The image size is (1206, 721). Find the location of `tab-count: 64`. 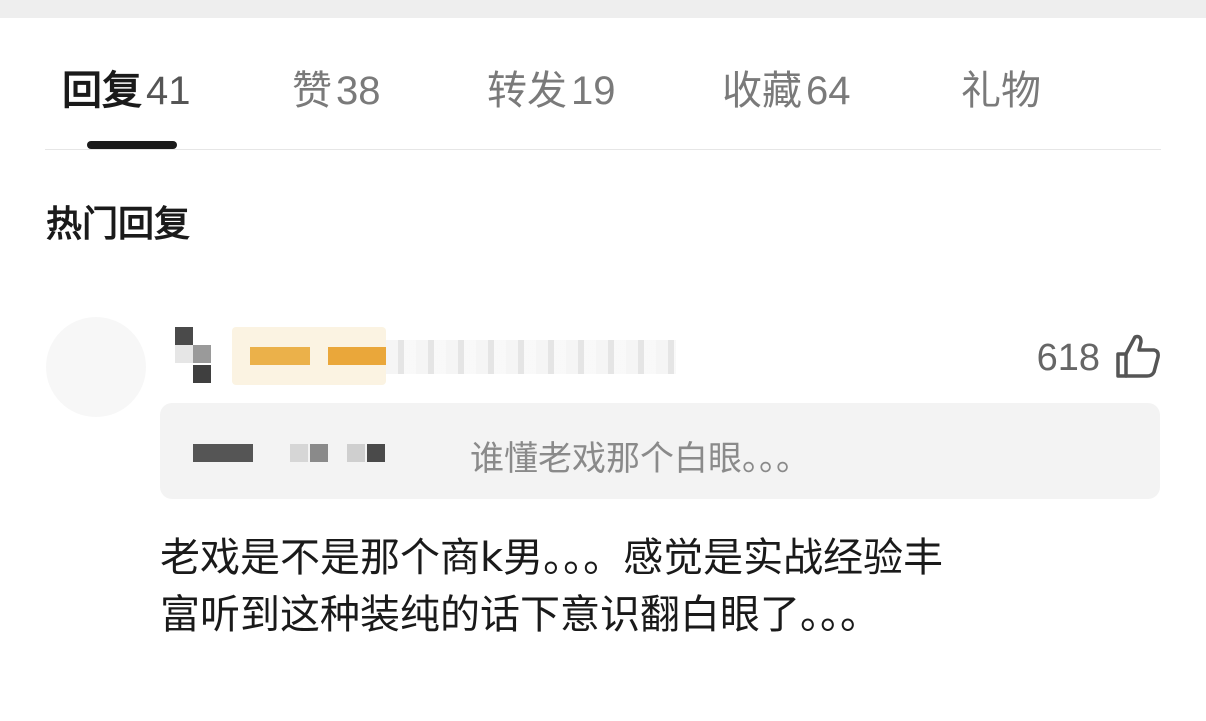

tab-count: 64 is located at coordinates (828, 91).